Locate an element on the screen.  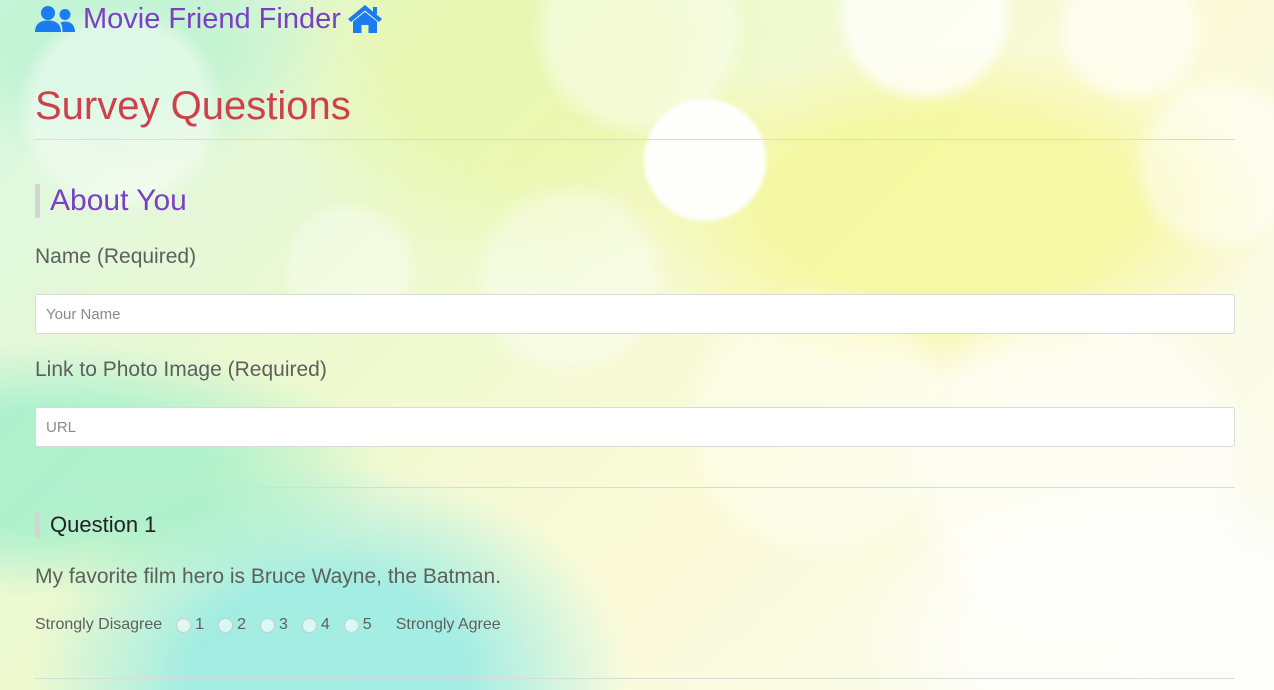
q1-option-2: 2 is located at coordinates (232, 625).